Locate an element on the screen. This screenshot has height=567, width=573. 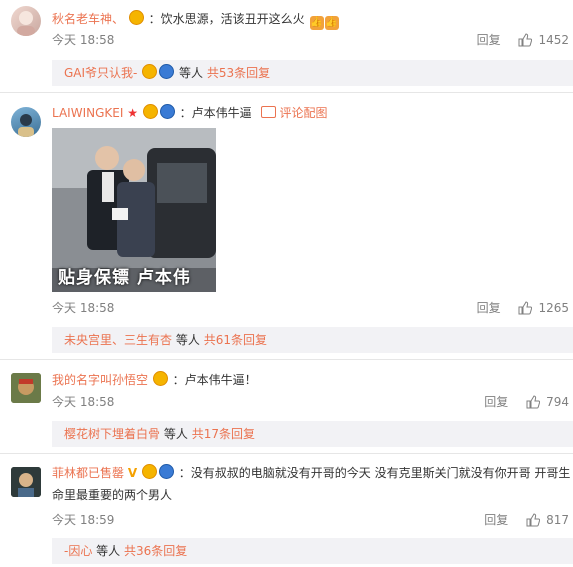
reply-summary: -因心 等人 共36条回复 is located at coordinates (312, 551).